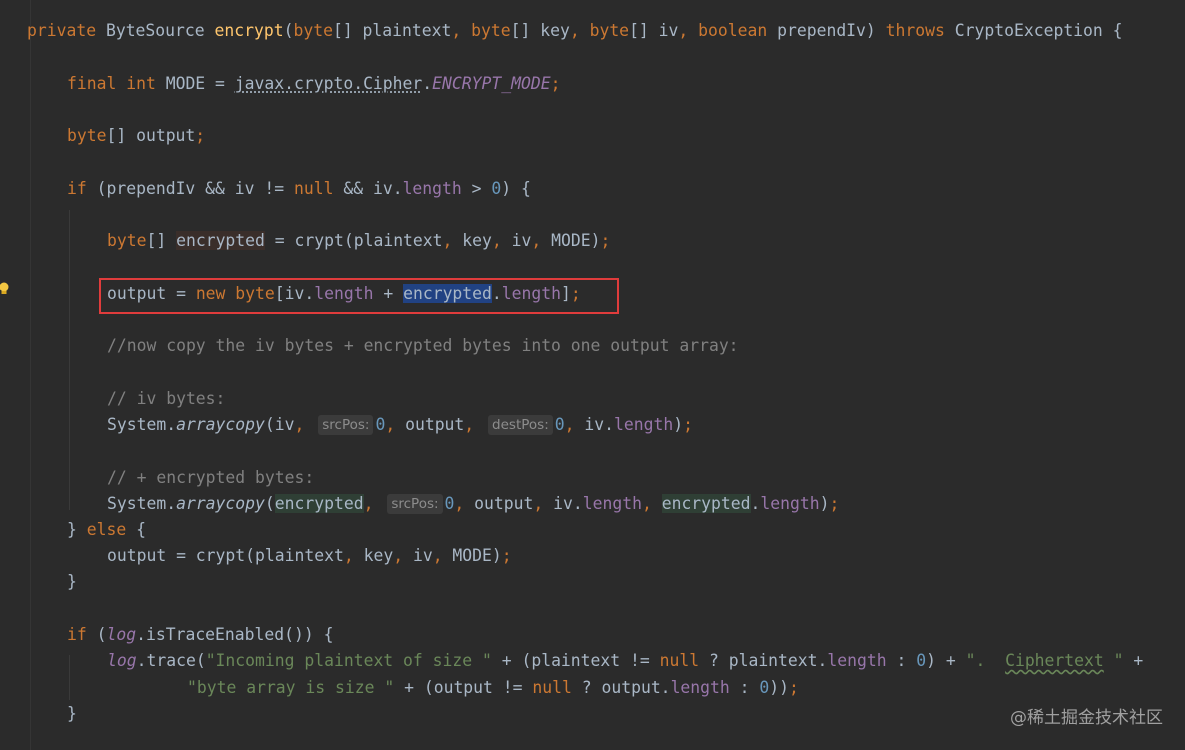 This screenshot has height=750, width=1185. Describe the element at coordinates (151, 135) in the screenshot. I see `variable: [] output` at that location.